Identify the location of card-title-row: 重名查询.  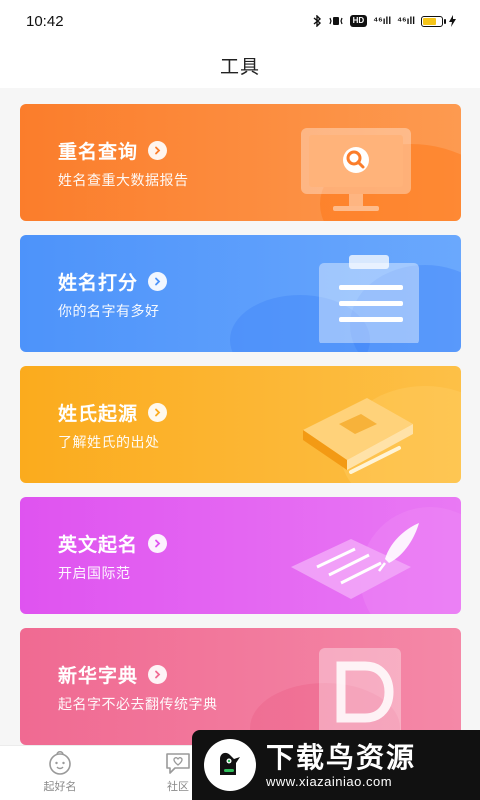
(113, 150).